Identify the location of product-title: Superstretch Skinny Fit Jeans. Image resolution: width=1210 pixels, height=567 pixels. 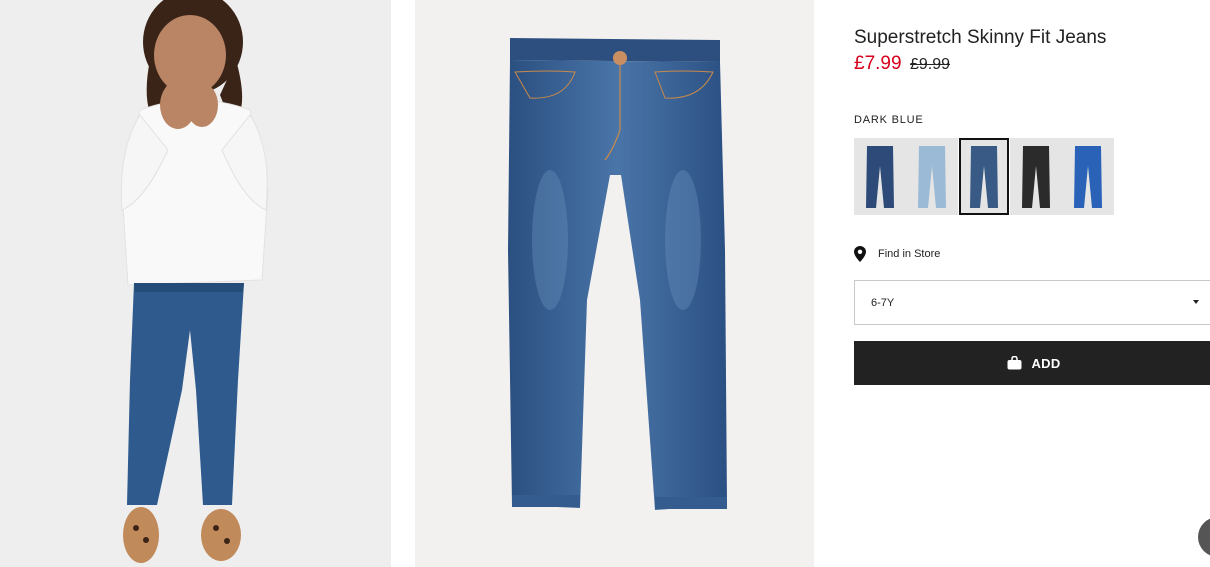
(980, 37).